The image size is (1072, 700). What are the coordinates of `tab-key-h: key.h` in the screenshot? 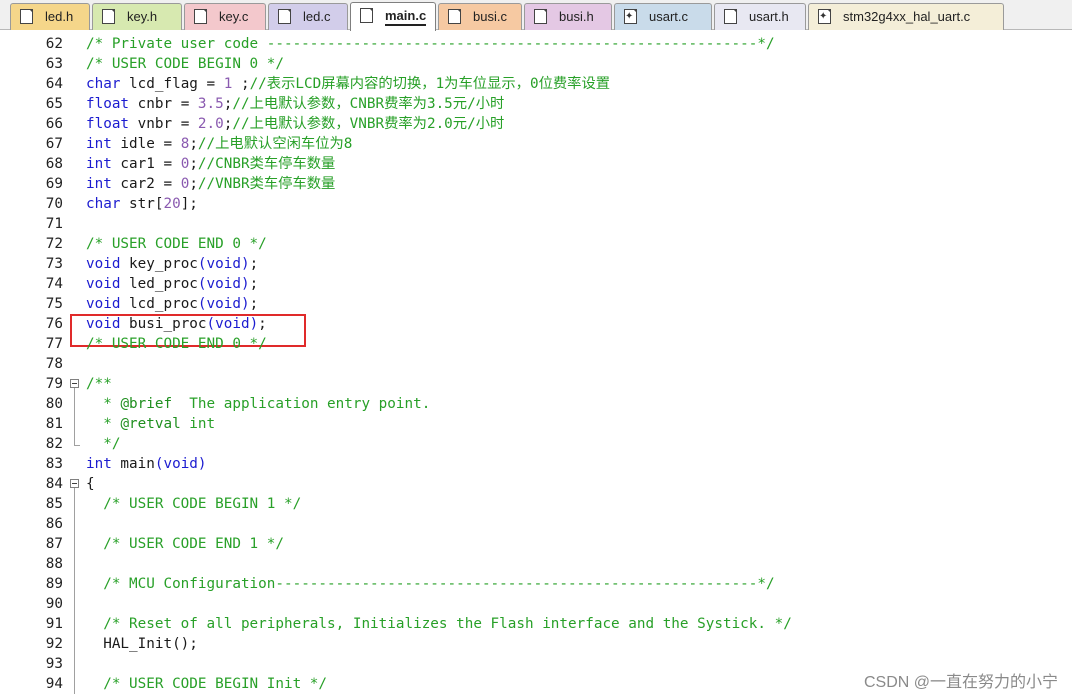 It's located at (137, 16).